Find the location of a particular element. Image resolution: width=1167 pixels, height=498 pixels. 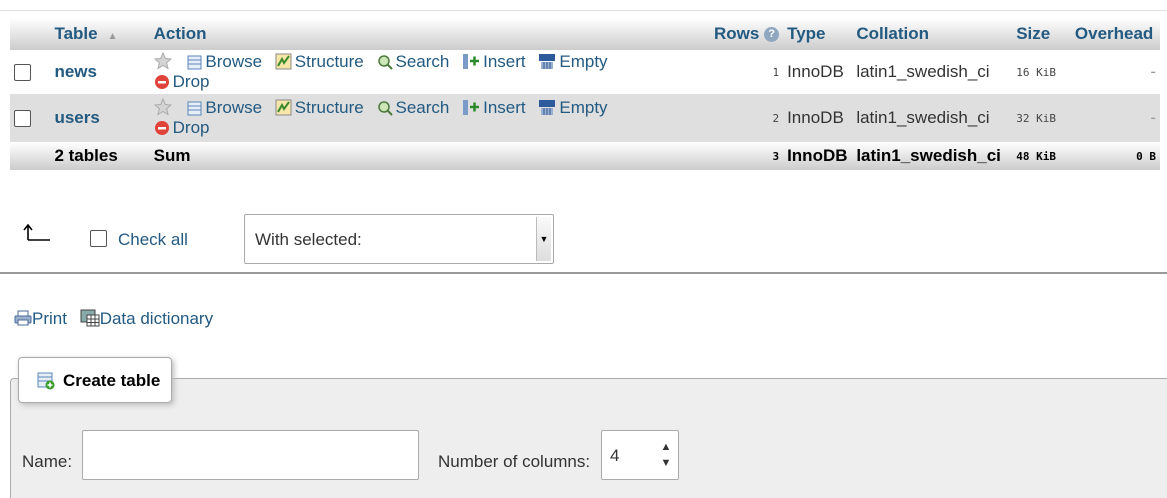

name-label: Name: is located at coordinates (47, 461).